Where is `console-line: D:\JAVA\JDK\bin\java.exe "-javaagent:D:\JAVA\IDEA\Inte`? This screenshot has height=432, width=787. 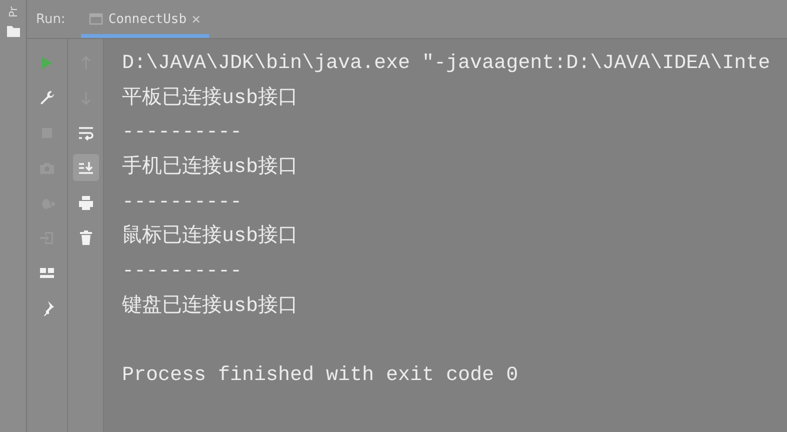 console-line: D:\JAVA\JDK\bin\java.exe "-javaagent:D:\JAVA\IDEA\Inte is located at coordinates (447, 64).